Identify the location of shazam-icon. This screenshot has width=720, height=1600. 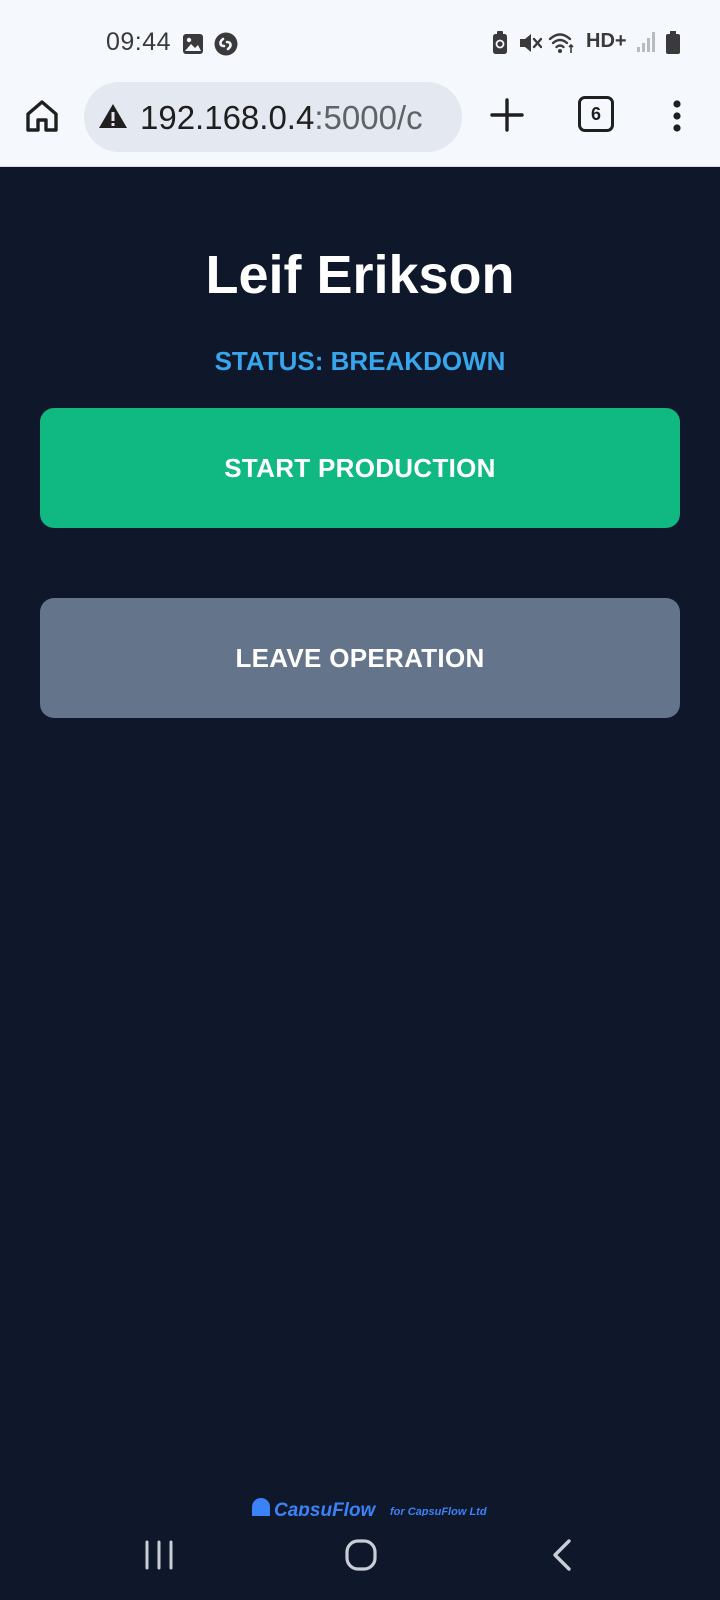
(226, 44).